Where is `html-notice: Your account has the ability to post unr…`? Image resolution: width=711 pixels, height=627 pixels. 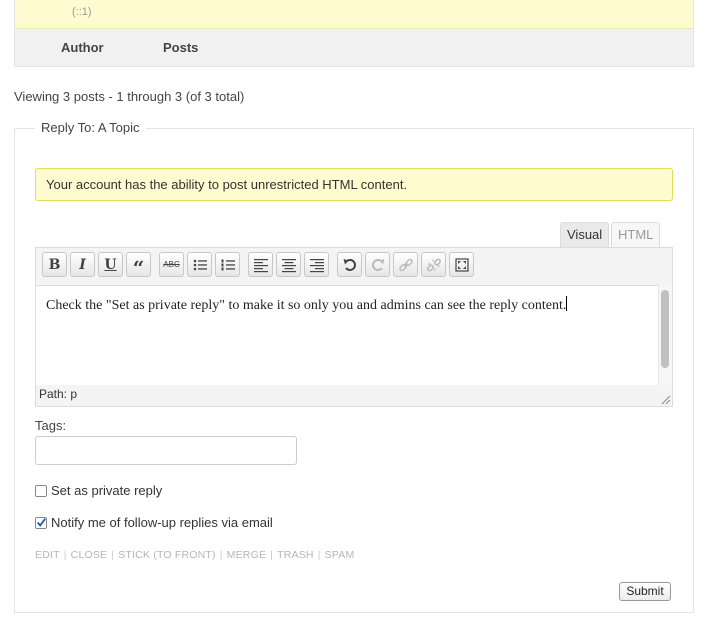
html-notice: Your account has the ability to post unr… is located at coordinates (354, 184).